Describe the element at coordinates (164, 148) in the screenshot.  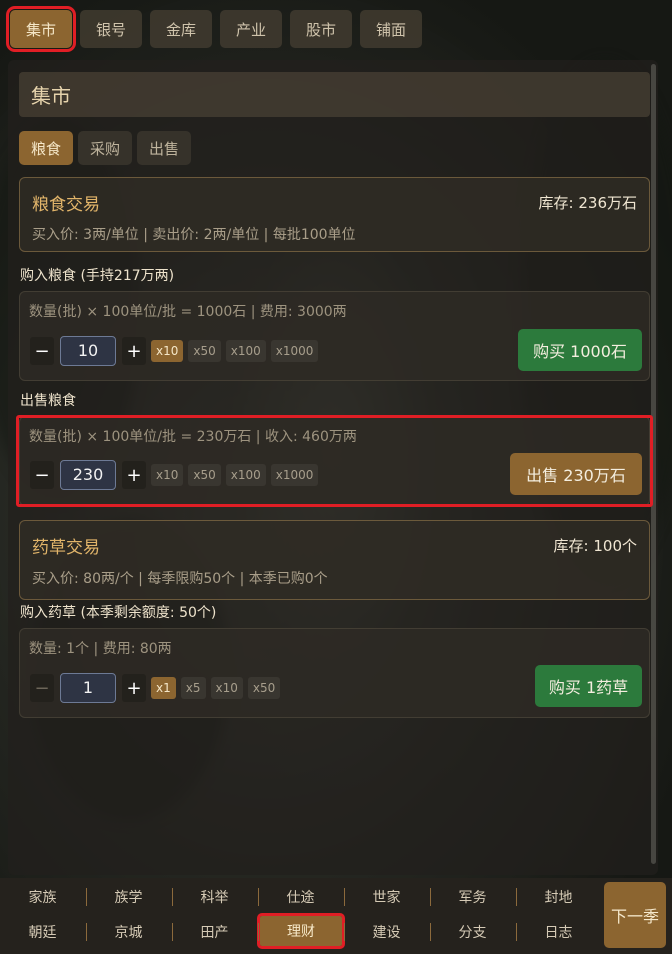
I see `subtab-sell: 出售` at that location.